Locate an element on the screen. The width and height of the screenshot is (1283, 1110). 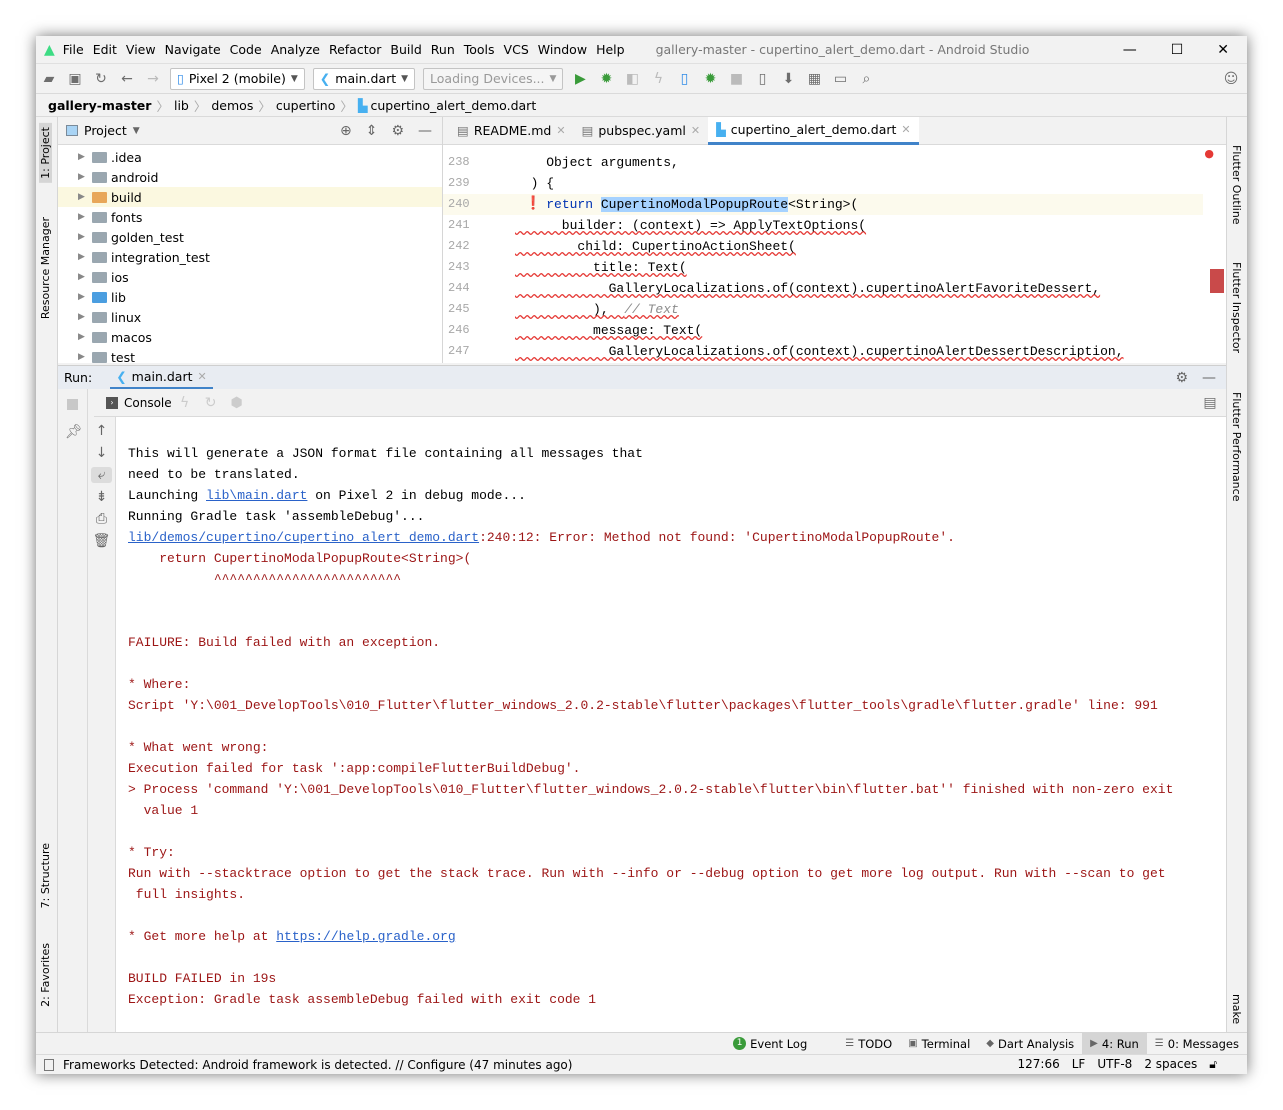
menu-item-file: File is located at coordinates (73, 49).